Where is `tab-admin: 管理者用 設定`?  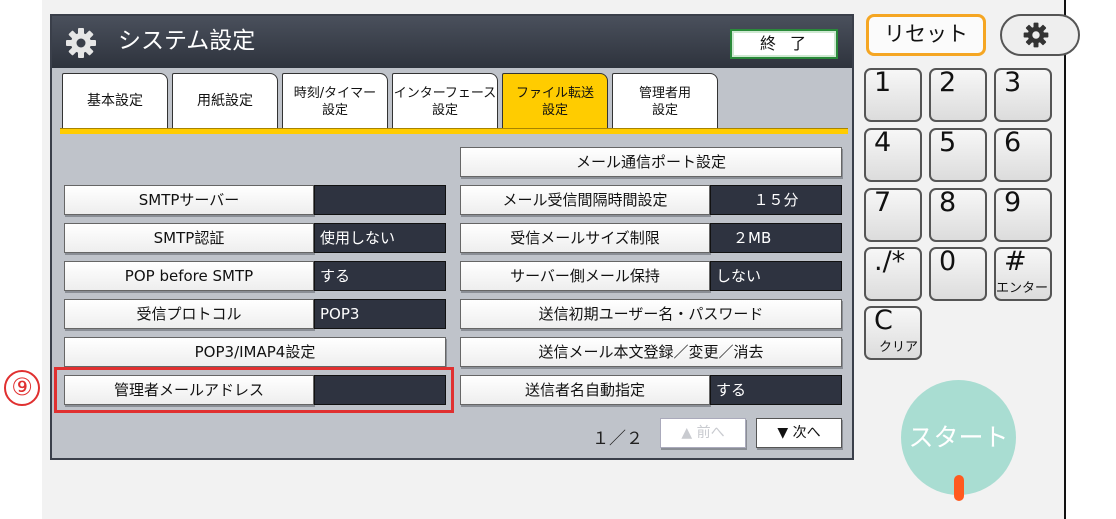 tab-admin: 管理者用 設定 is located at coordinates (665, 101).